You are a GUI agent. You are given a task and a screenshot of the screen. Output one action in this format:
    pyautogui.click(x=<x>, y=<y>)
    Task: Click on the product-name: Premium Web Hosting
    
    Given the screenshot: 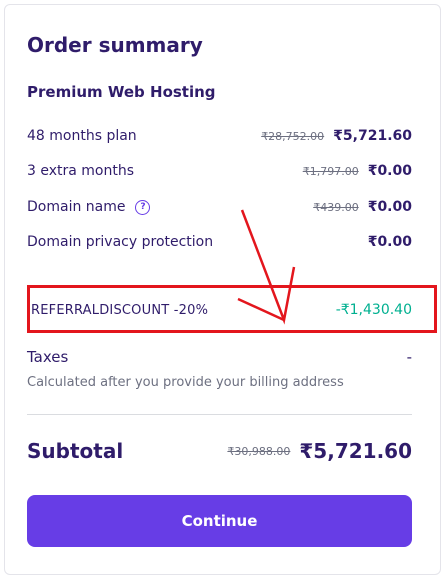 What is the action you would take?
    pyautogui.click(x=121, y=92)
    